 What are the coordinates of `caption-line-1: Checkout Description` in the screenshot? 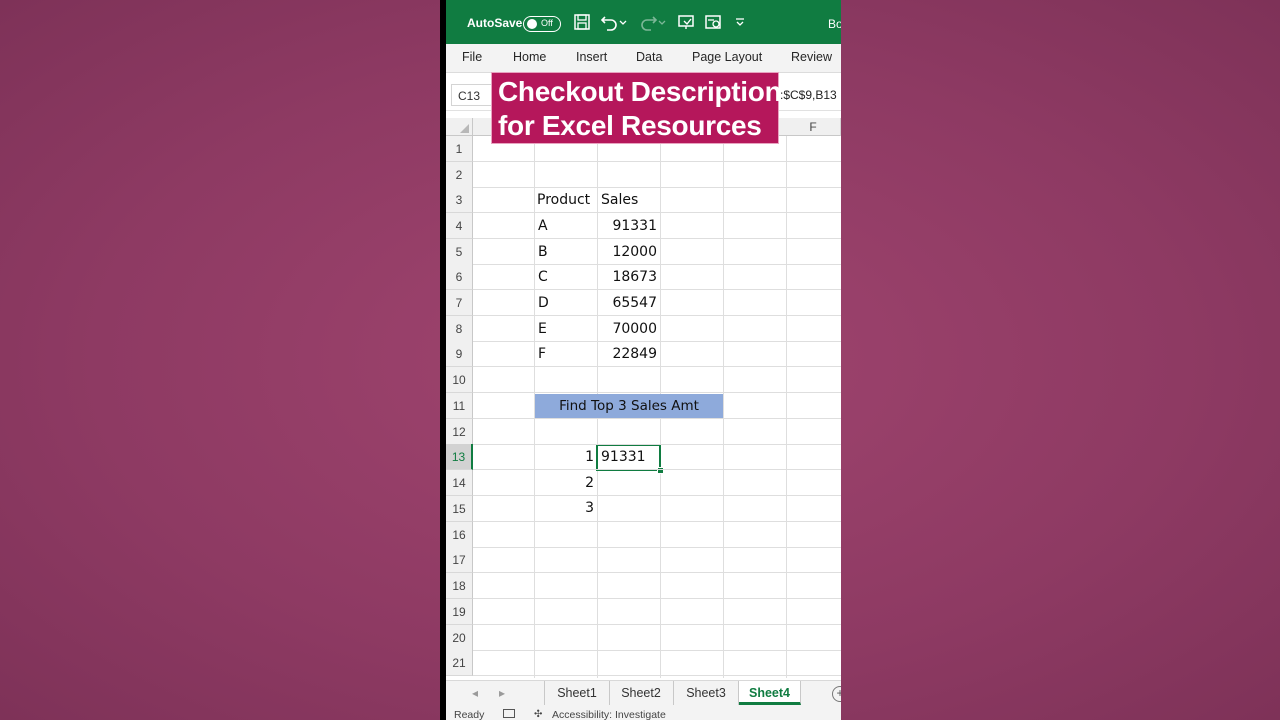 It's located at (640, 91).